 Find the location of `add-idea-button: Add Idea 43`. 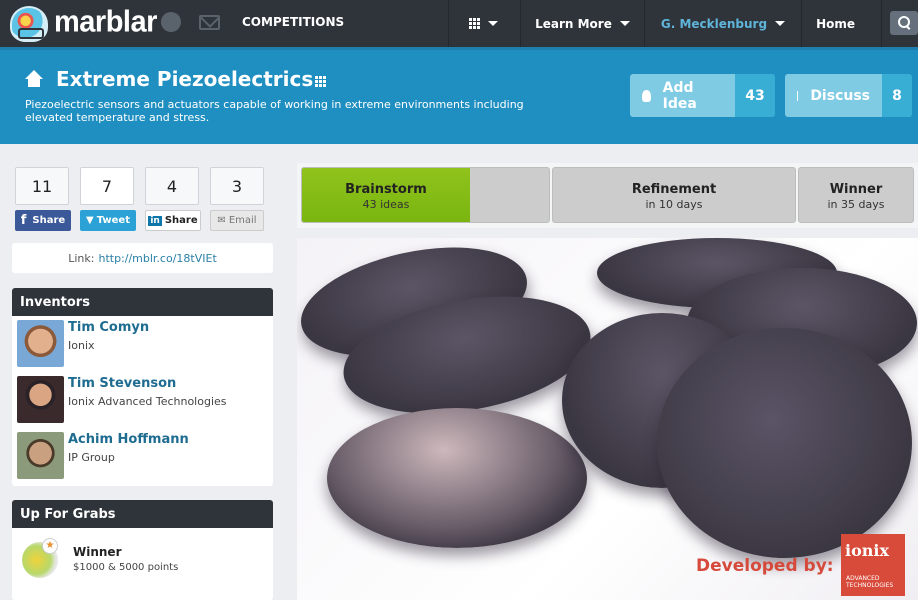

add-idea-button: Add Idea 43 is located at coordinates (702, 95).